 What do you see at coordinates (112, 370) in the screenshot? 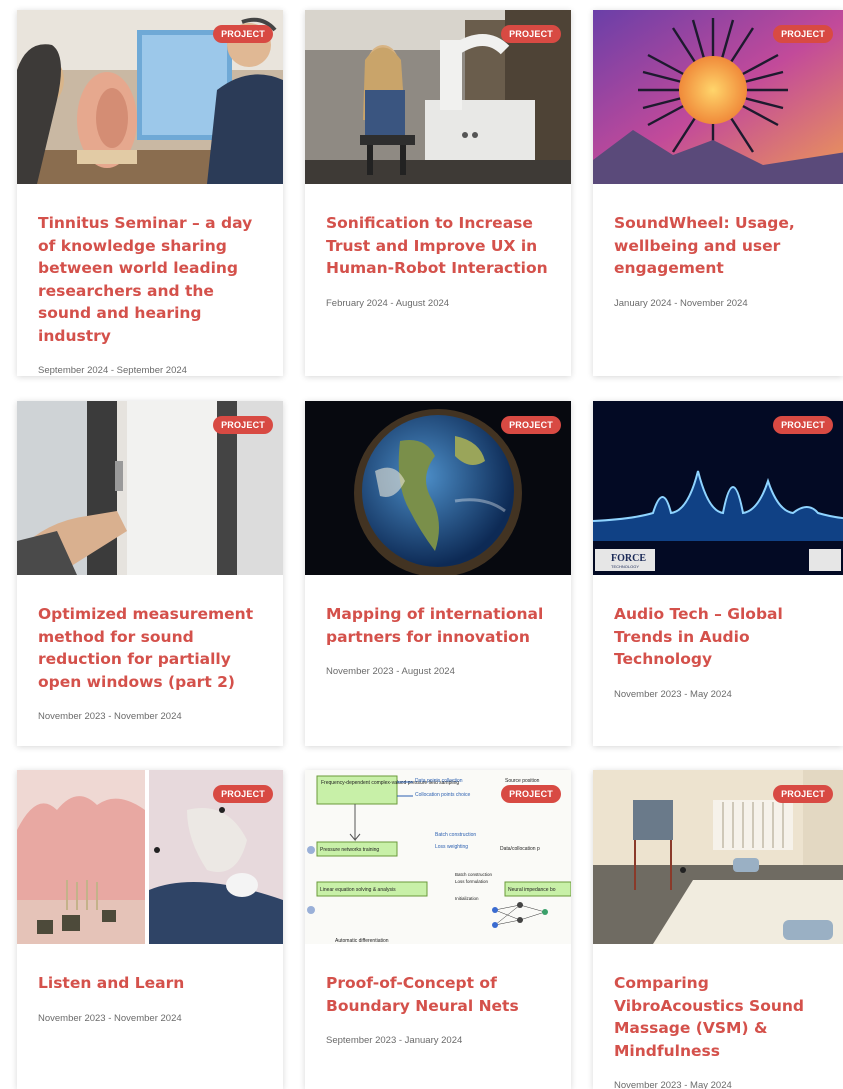
I see `card-date: September 2024 - September 2024` at bounding box center [112, 370].